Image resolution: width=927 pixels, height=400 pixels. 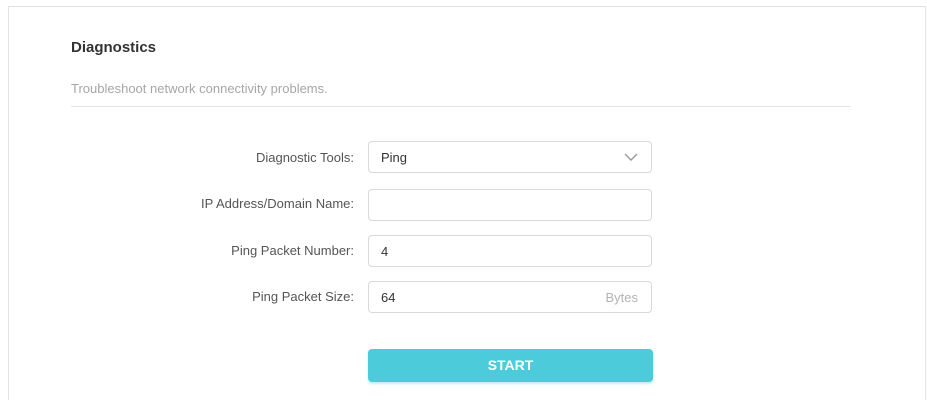 I want to click on start-button: START, so click(x=510, y=365).